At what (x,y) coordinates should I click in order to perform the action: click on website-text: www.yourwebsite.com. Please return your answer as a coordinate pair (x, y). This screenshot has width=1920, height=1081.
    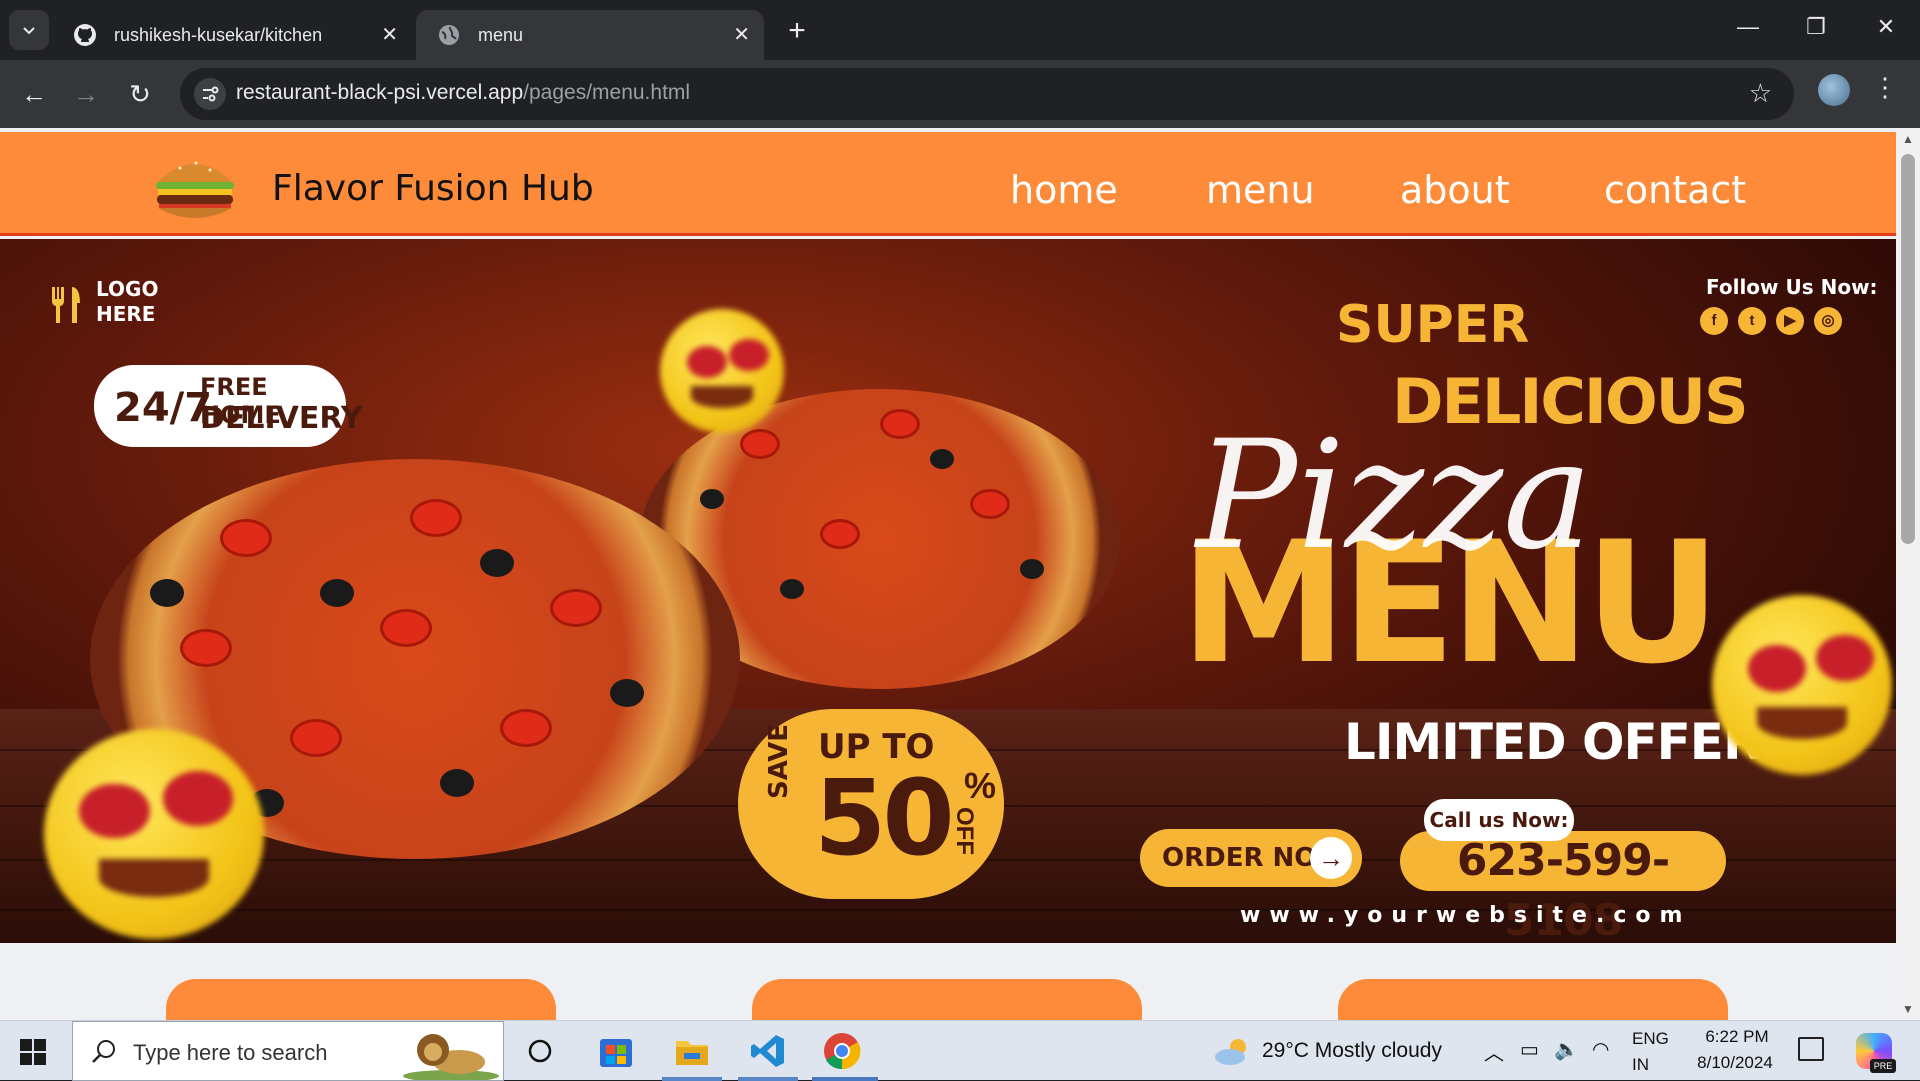
    Looking at the image, I should click on (1466, 915).